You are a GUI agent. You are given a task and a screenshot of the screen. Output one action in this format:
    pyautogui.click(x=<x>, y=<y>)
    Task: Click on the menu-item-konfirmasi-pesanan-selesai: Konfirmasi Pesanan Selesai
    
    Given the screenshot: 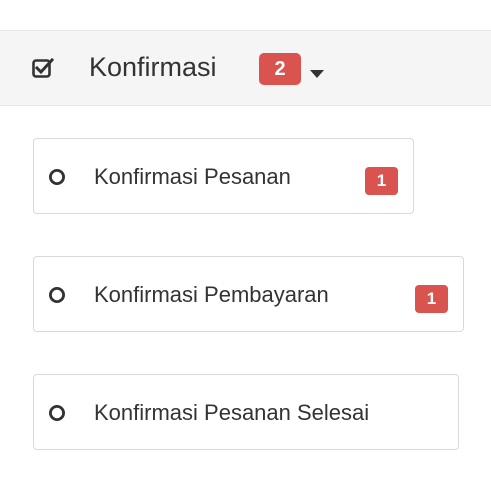 What is the action you would take?
    pyautogui.click(x=246, y=412)
    